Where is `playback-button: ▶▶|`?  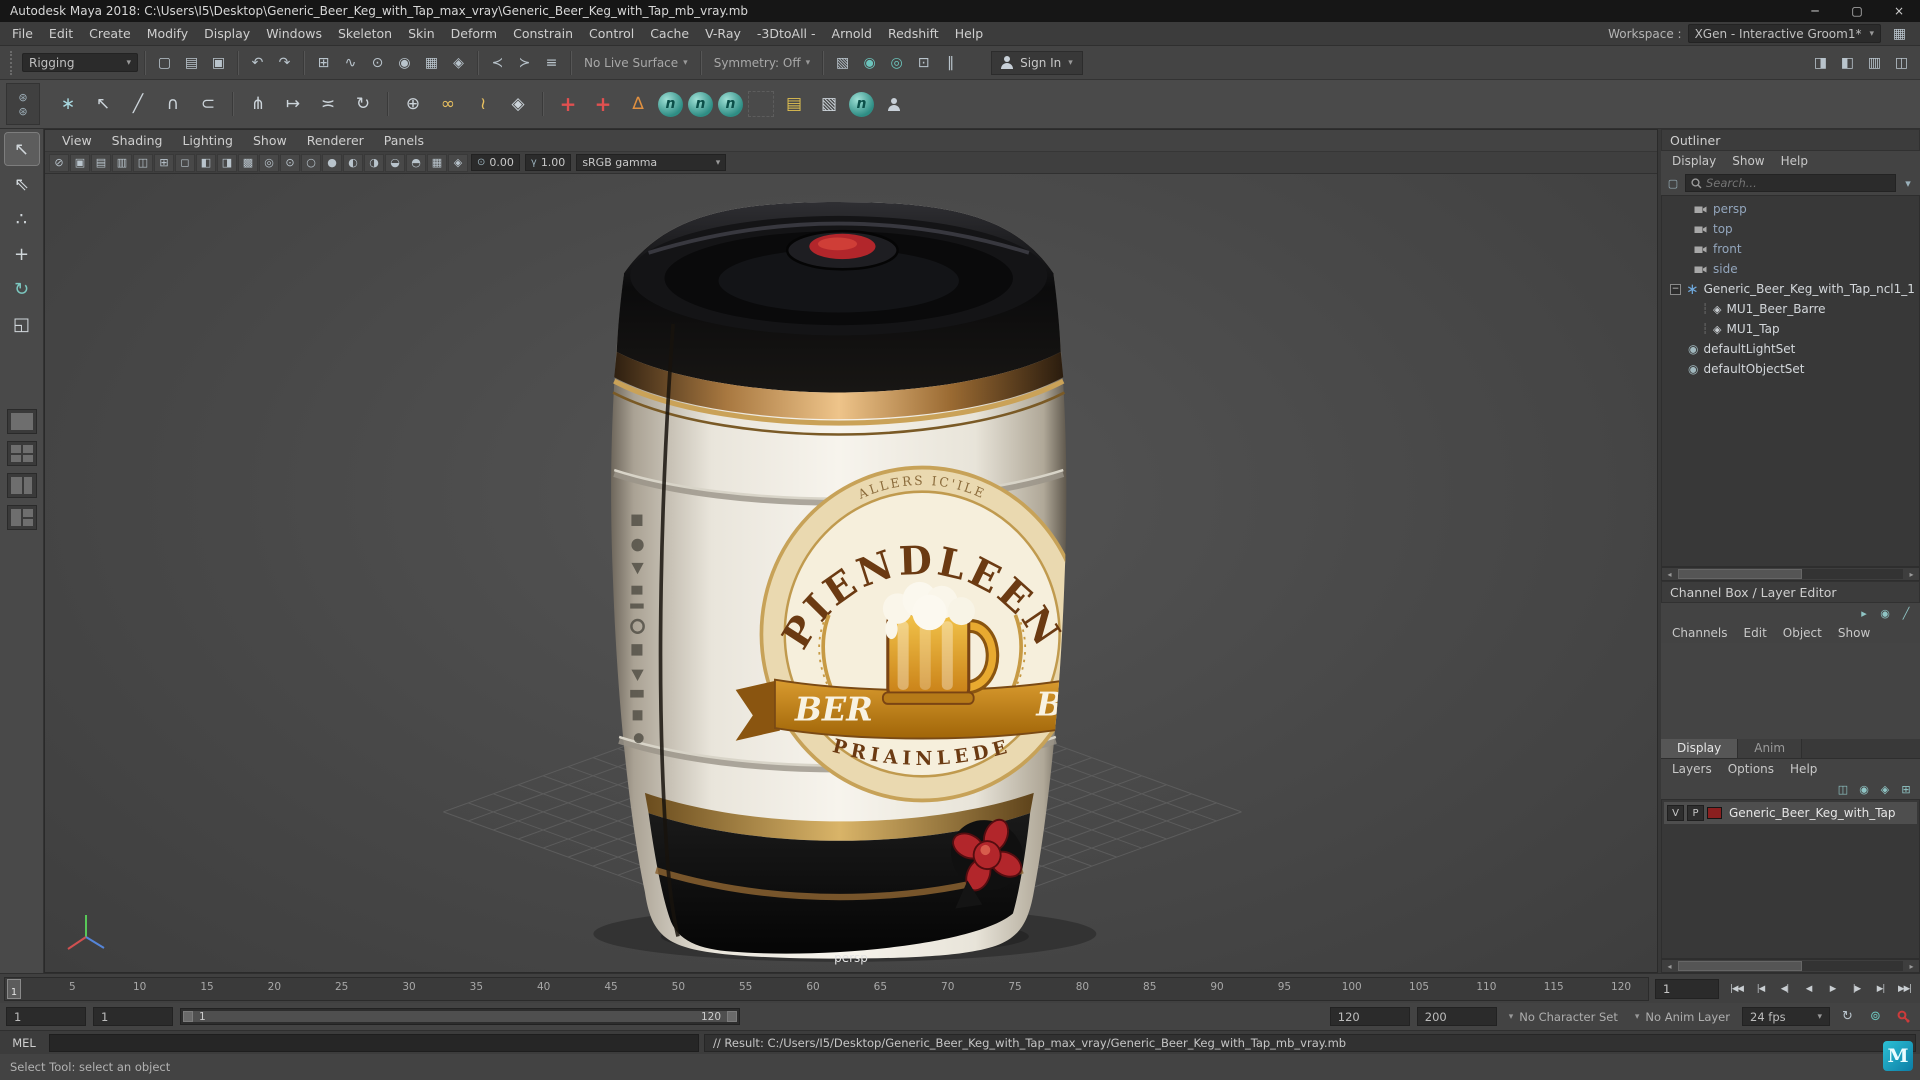 playback-button: ▶▶| is located at coordinates (1904, 989).